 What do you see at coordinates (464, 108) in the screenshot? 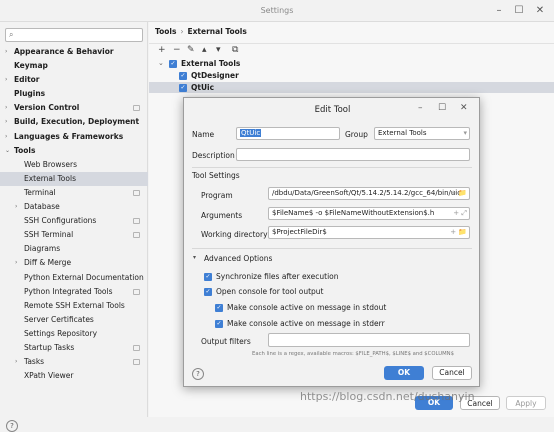
I see `dialog-close-icon: ✕` at bounding box center [464, 108].